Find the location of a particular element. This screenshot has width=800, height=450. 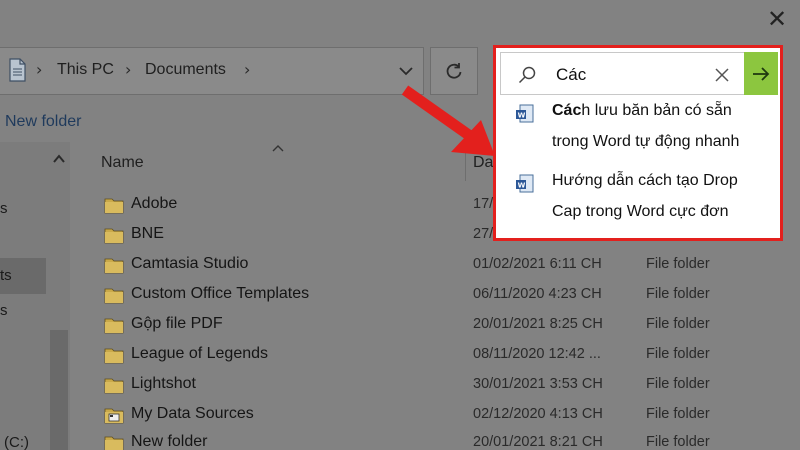

breadcrumb-this-pc: This PC is located at coordinates (85, 70).